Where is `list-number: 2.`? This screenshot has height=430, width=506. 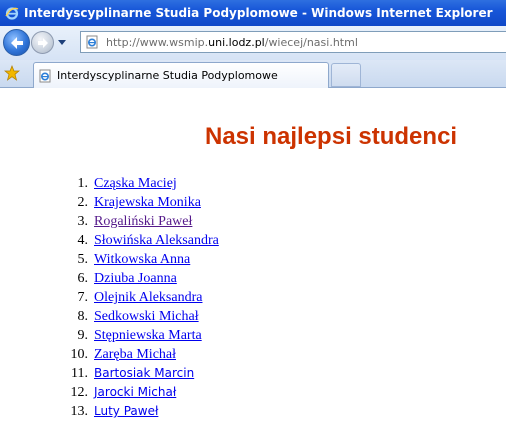
list-number: 2. is located at coordinates (83, 202).